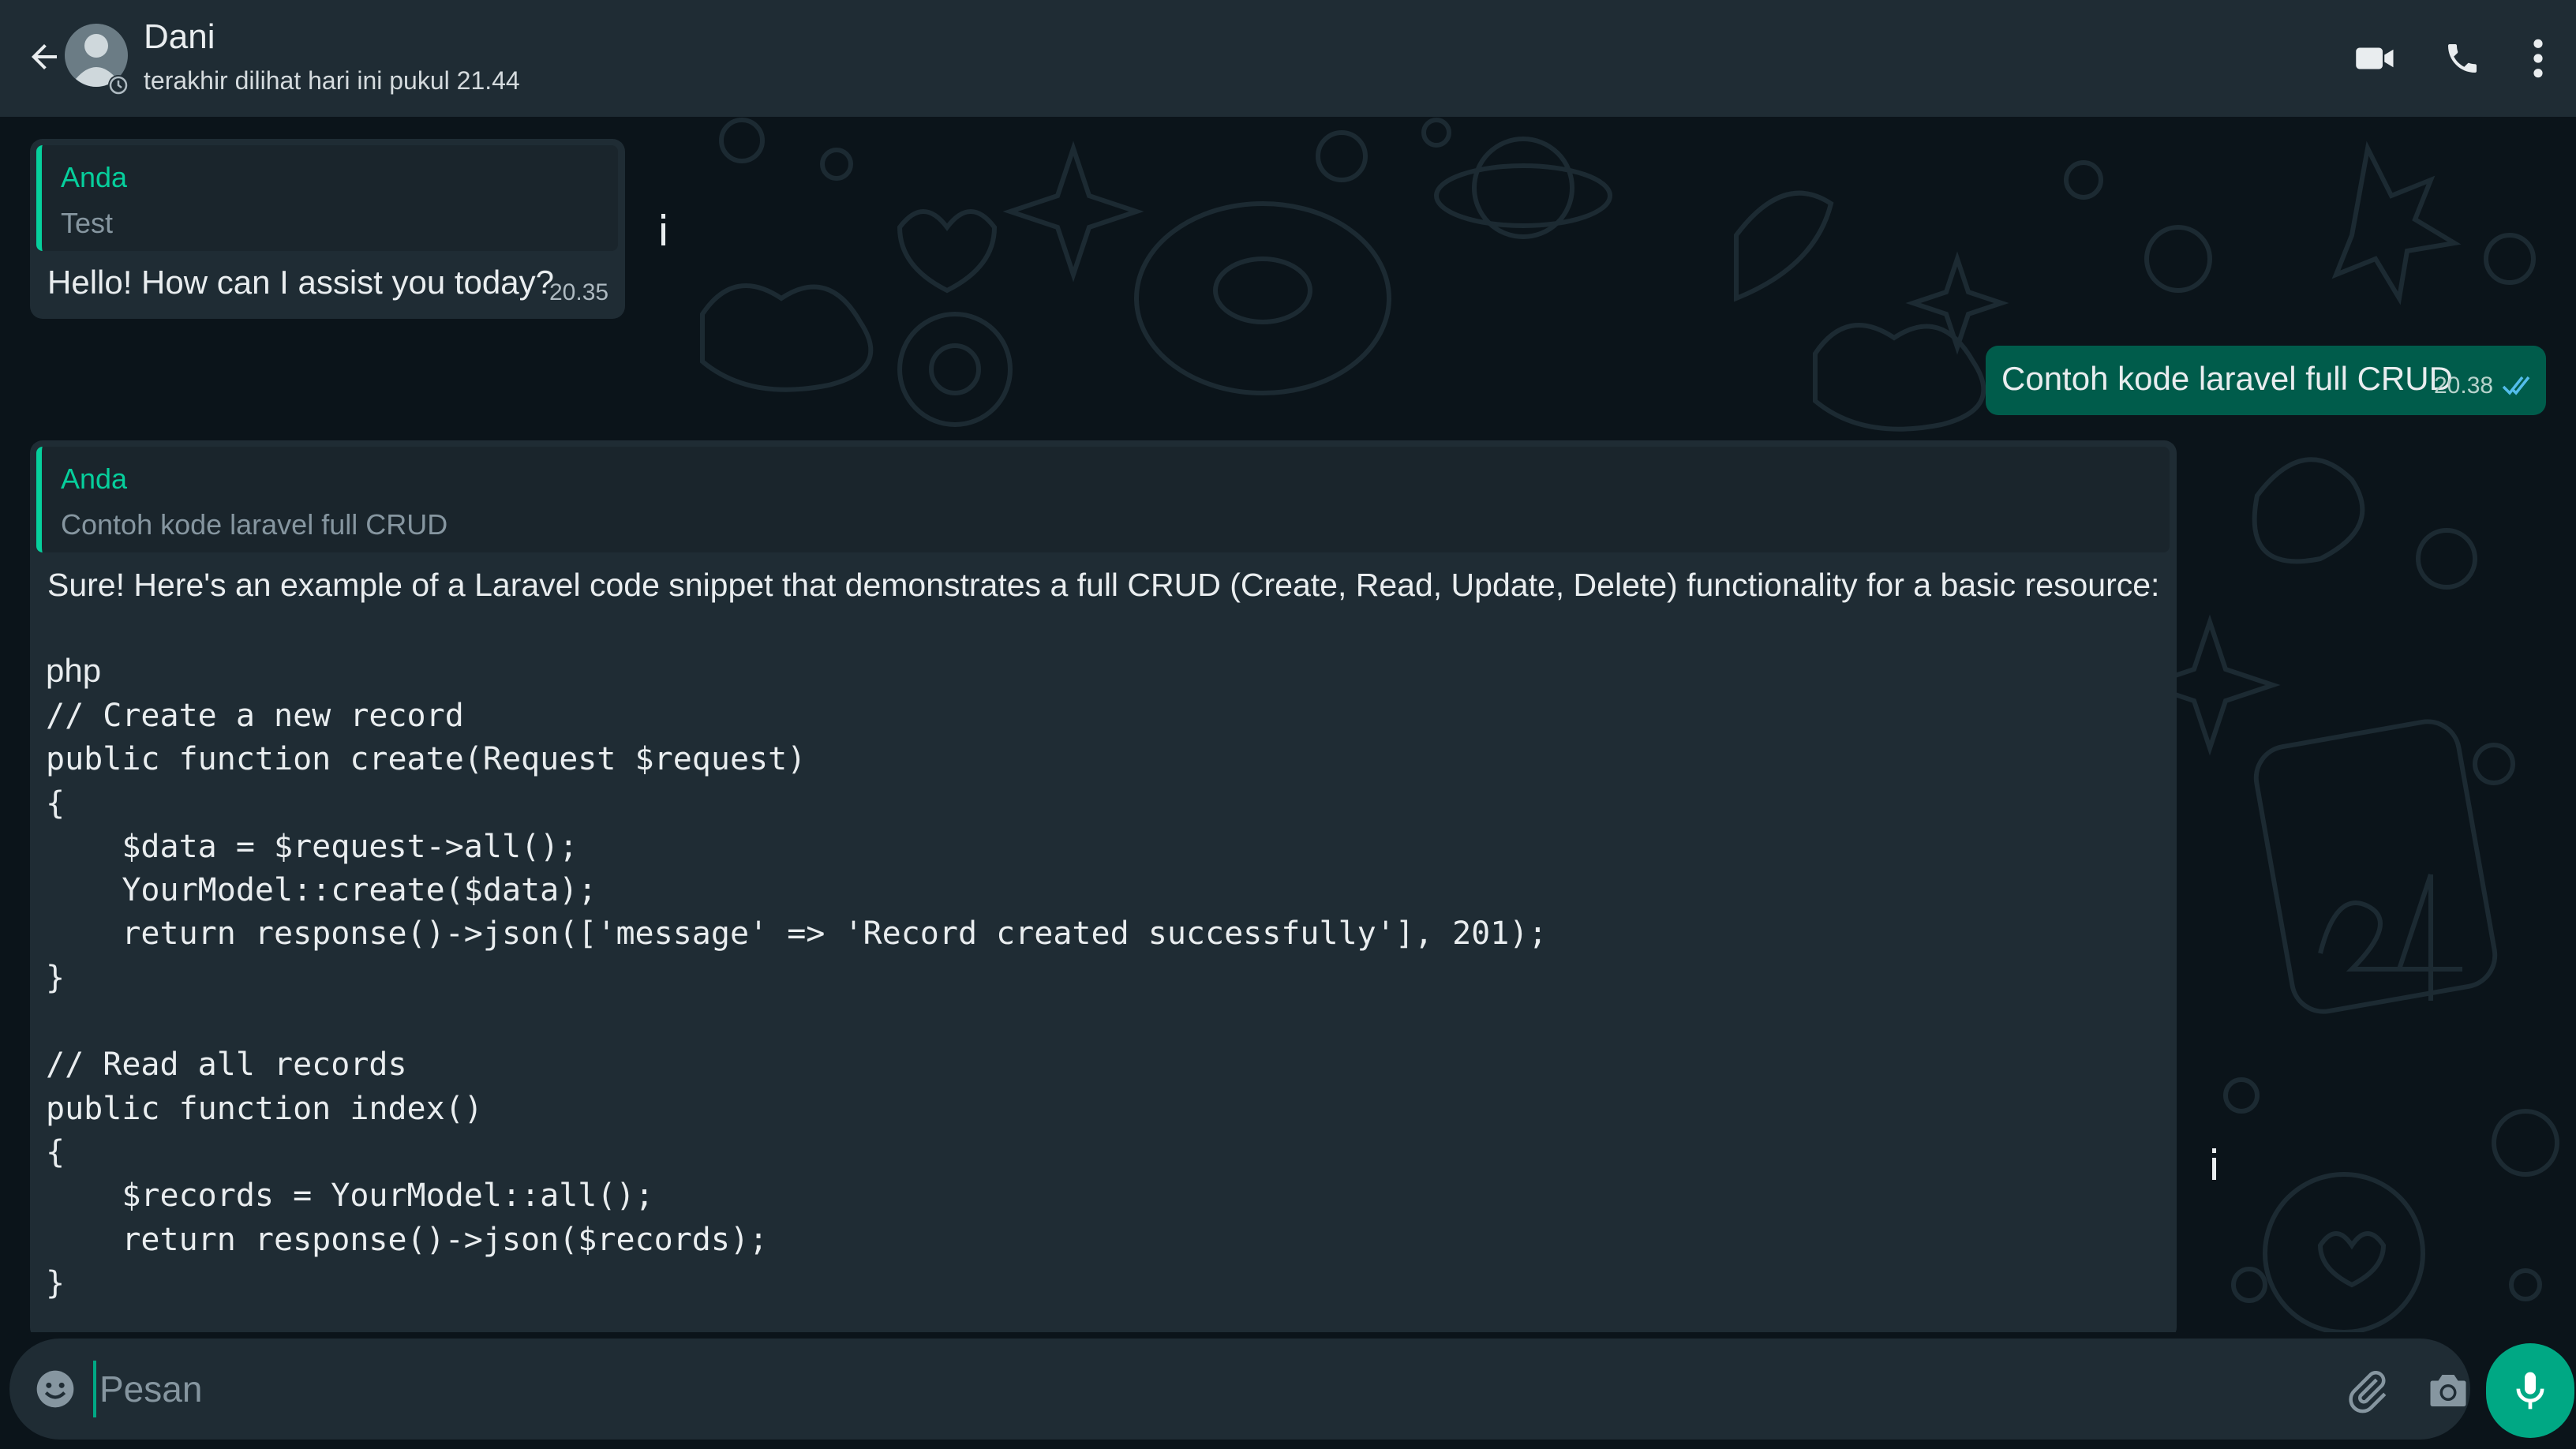  What do you see at coordinates (254, 524) in the screenshot?
I see `quoted-text: Contoh kode laravel full CRUD` at bounding box center [254, 524].